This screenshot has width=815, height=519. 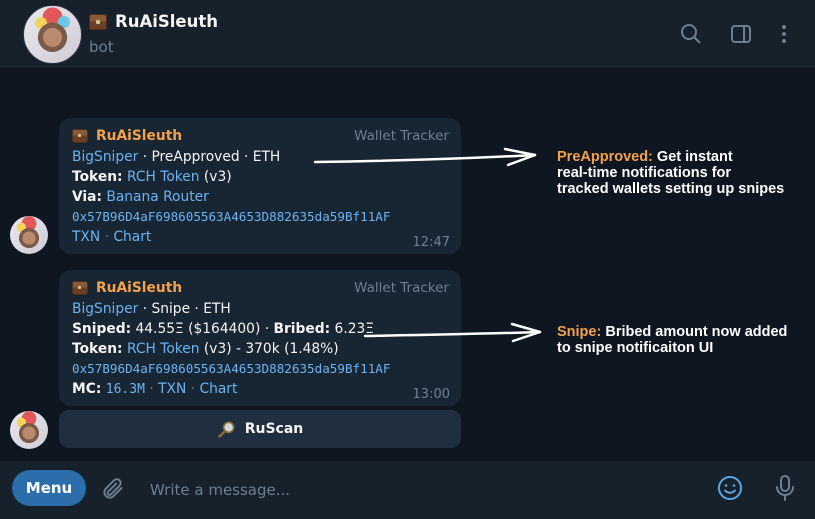 I want to click on ruscan-button-label: RuScan, so click(x=274, y=429).